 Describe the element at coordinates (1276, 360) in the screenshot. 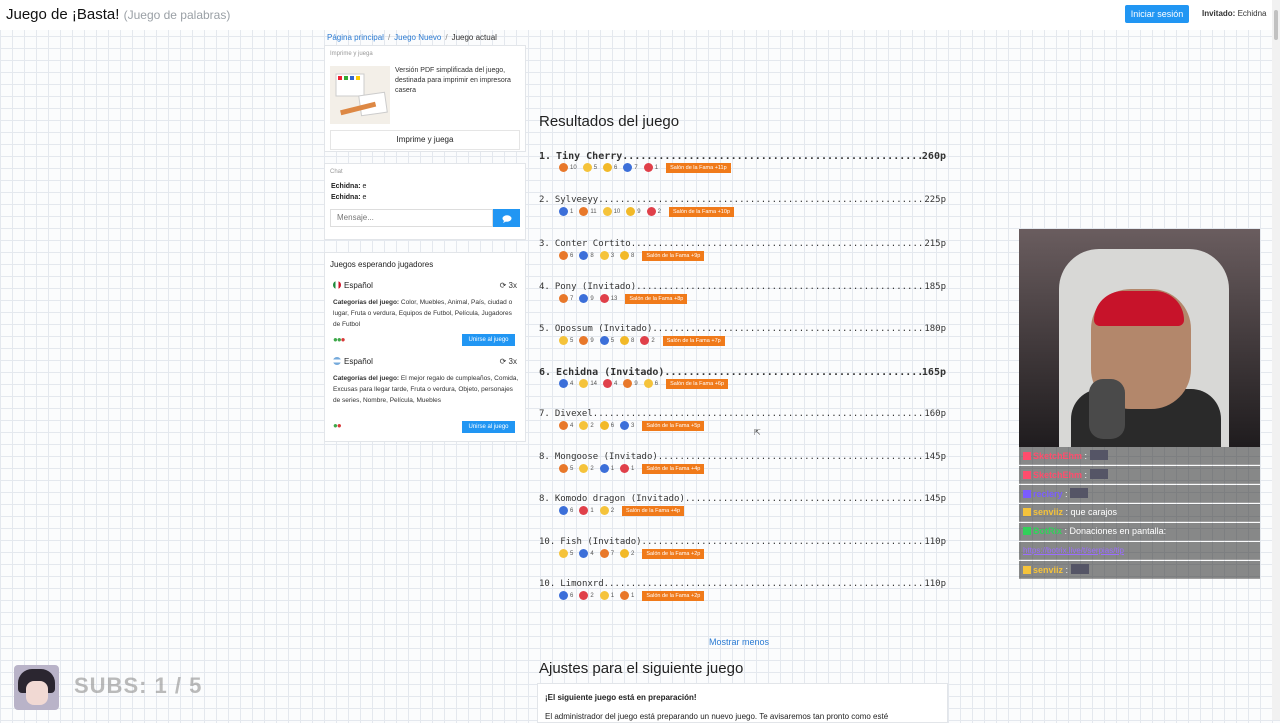

I see `page-scrollbar` at that location.